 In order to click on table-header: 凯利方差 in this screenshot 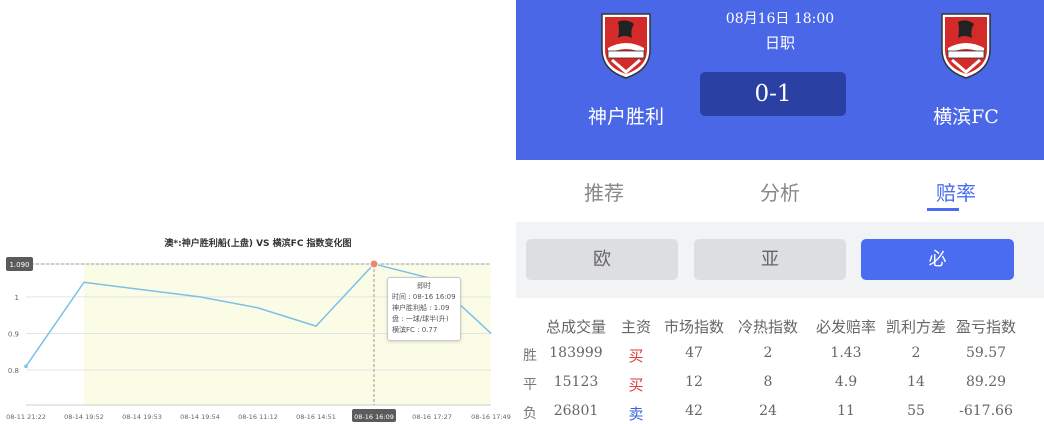, I will do `click(915, 327)`.